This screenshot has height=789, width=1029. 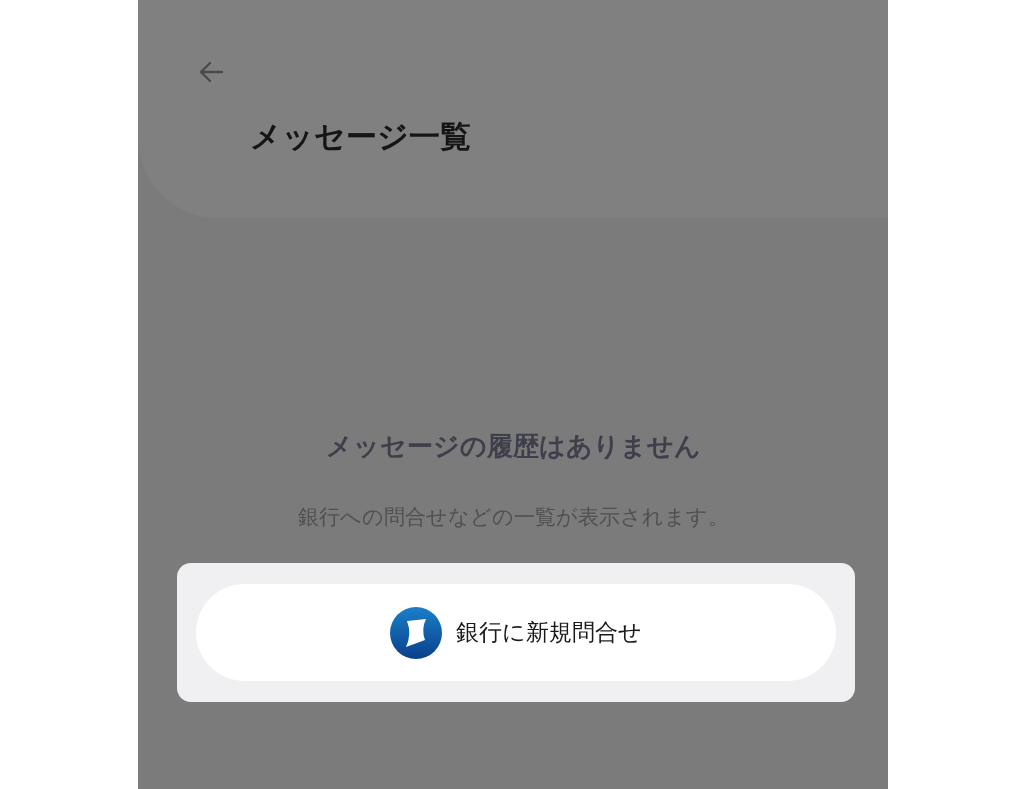 I want to click on bank-logo-icon, so click(x=416, y=632).